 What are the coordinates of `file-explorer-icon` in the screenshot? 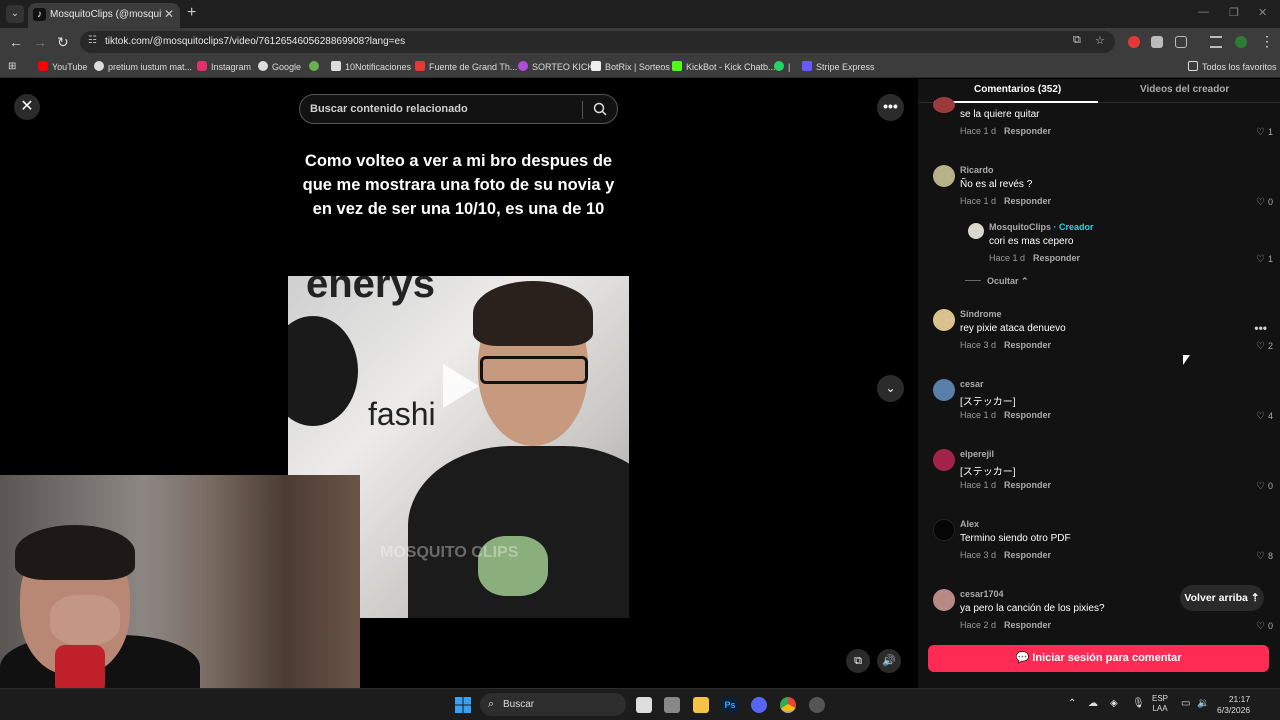 It's located at (701, 705).